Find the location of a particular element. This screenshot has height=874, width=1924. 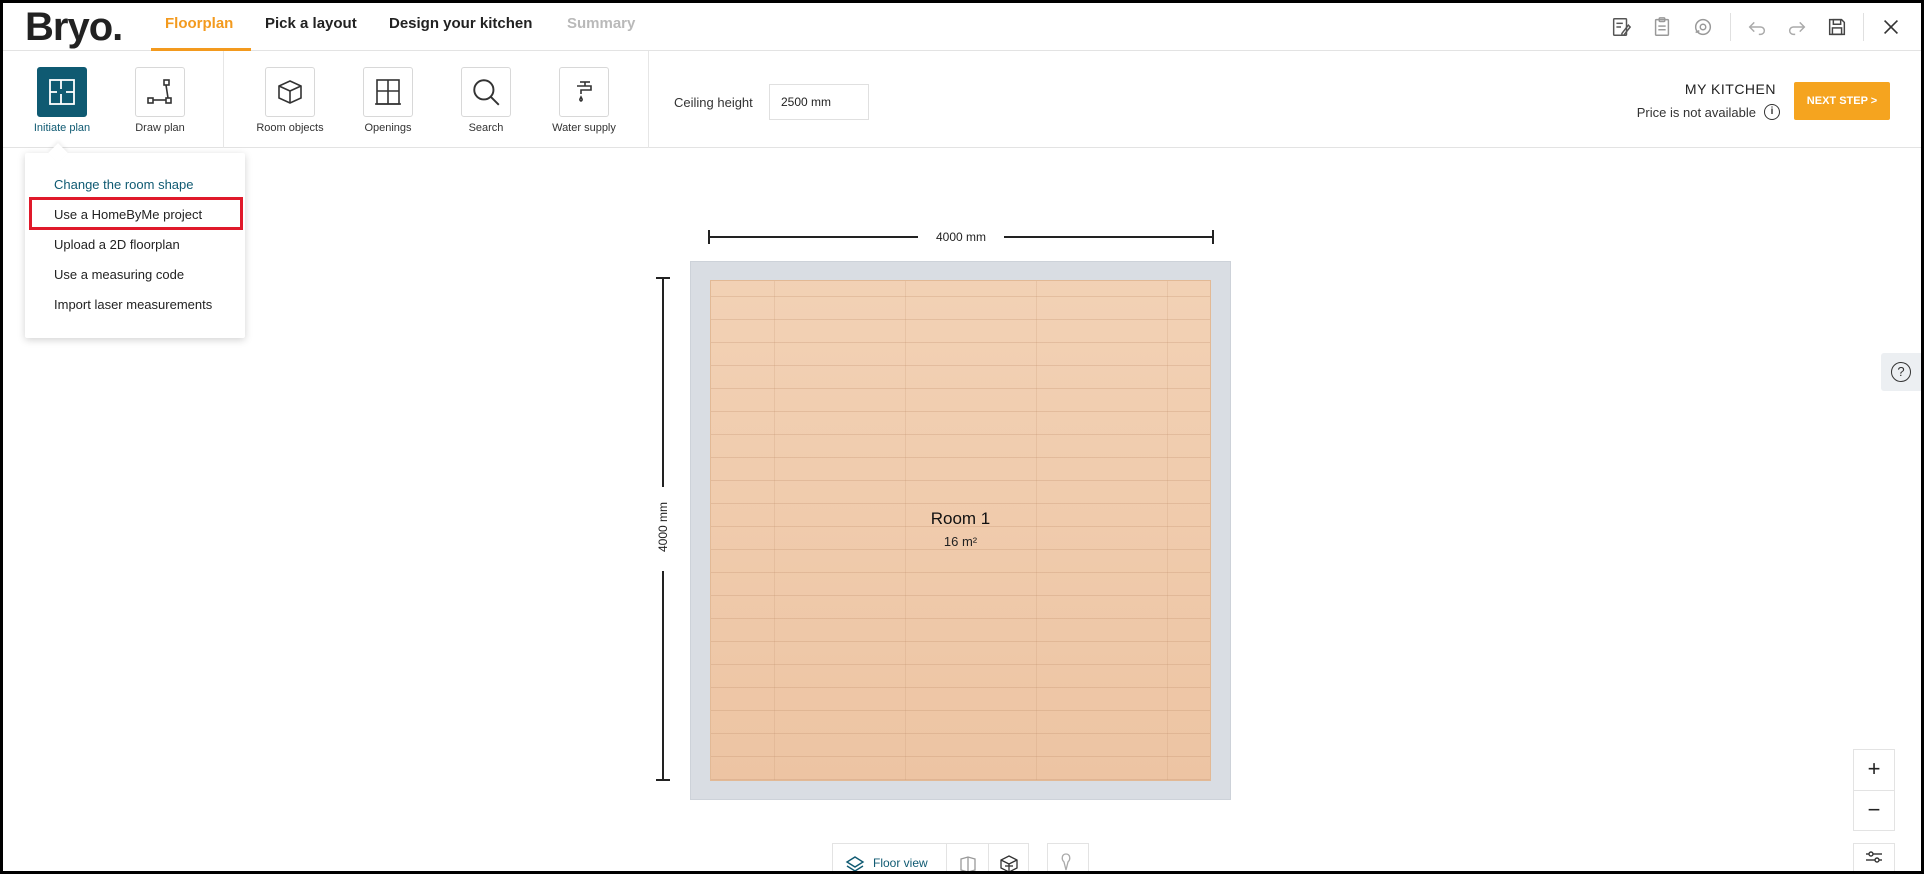

zoom-out-button: − is located at coordinates (1874, 811).